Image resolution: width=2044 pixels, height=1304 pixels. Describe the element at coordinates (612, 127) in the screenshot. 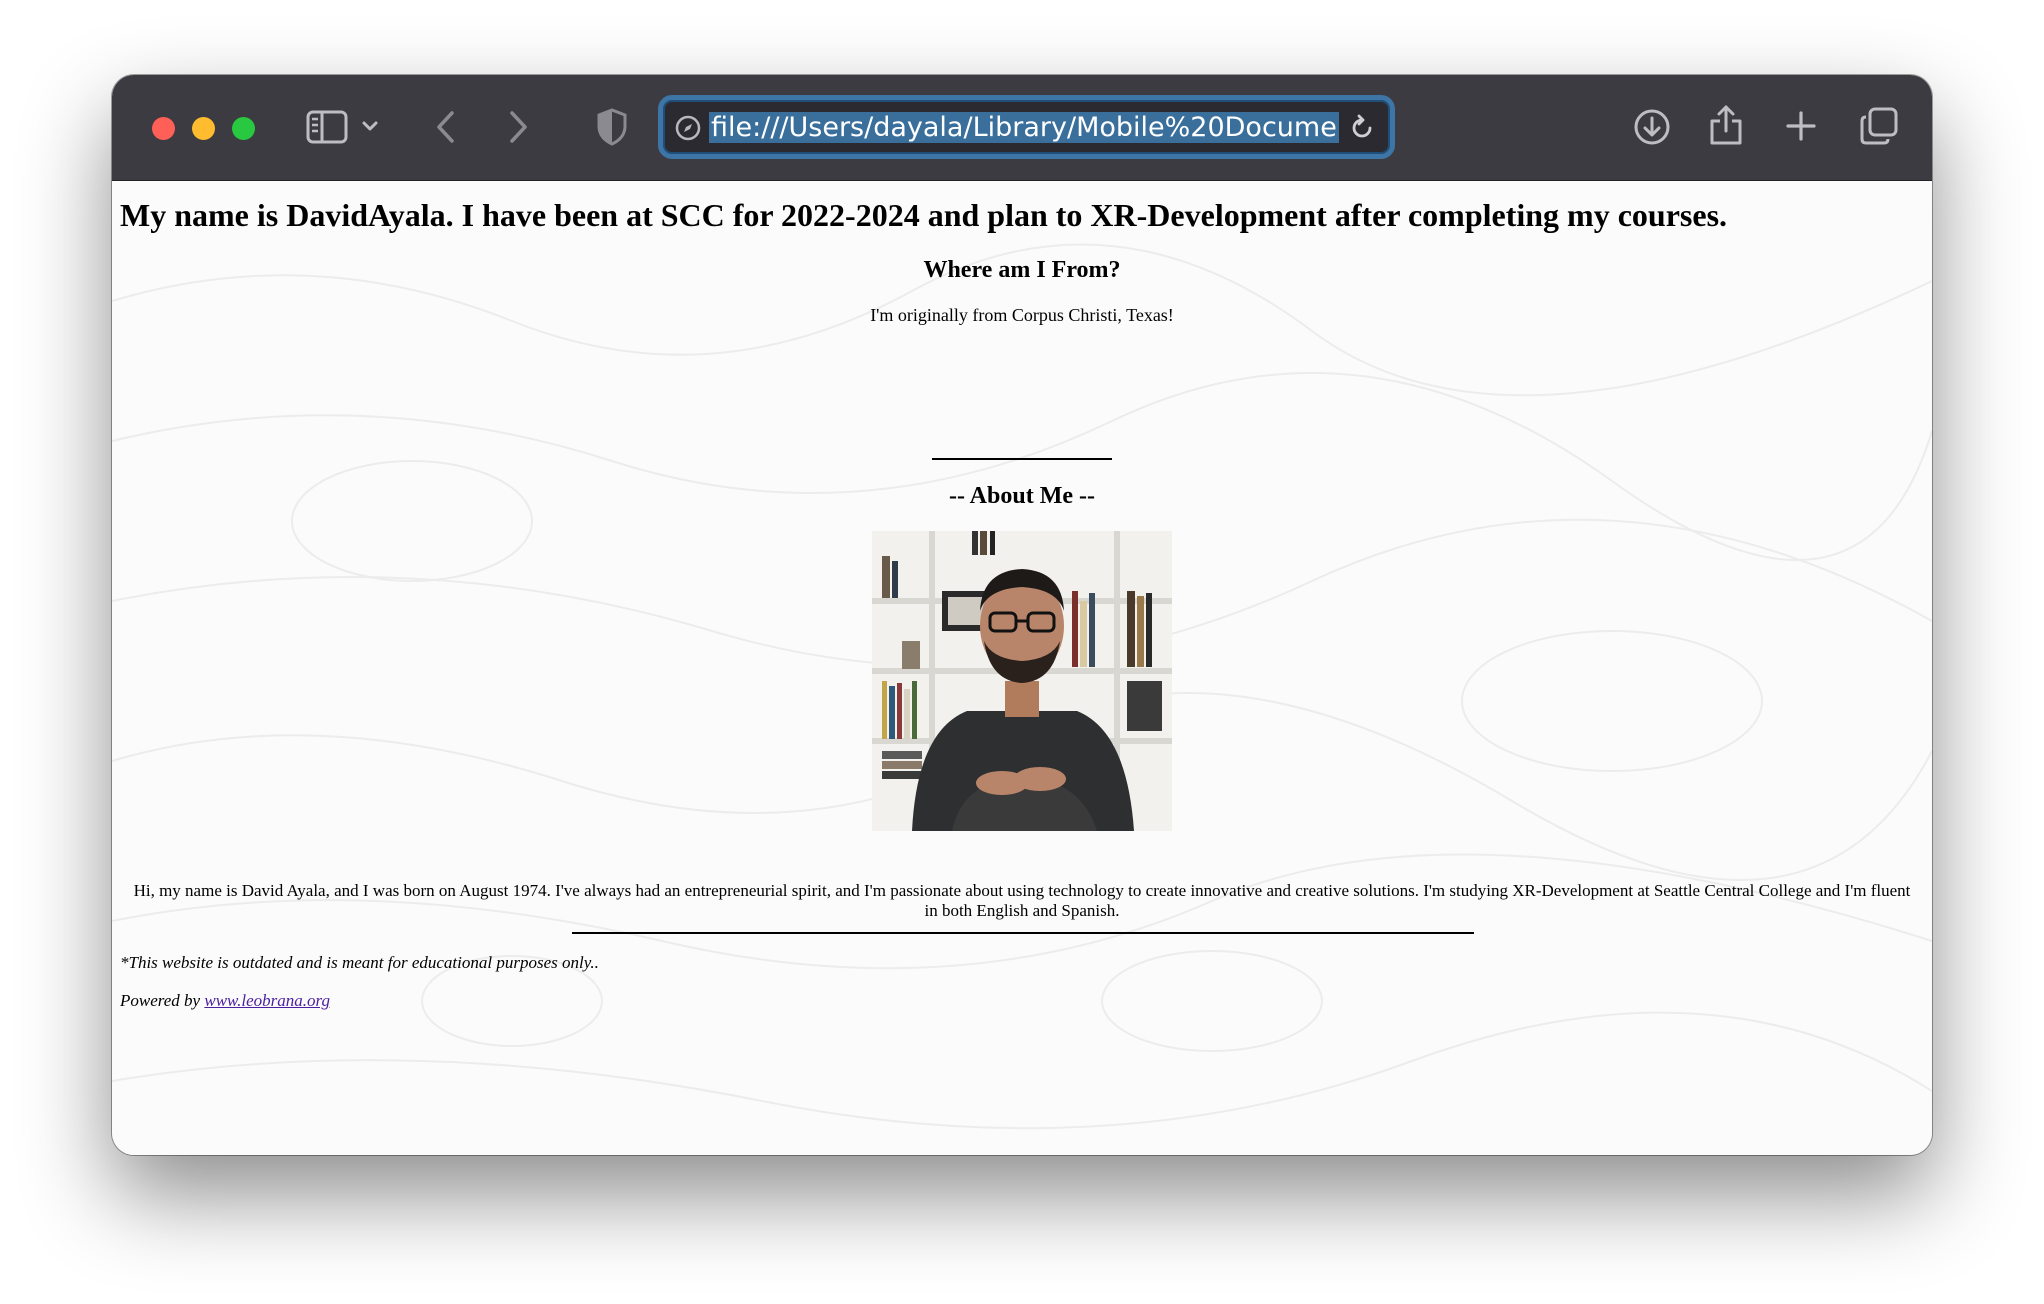

I see `privacy-shield-icon` at that location.